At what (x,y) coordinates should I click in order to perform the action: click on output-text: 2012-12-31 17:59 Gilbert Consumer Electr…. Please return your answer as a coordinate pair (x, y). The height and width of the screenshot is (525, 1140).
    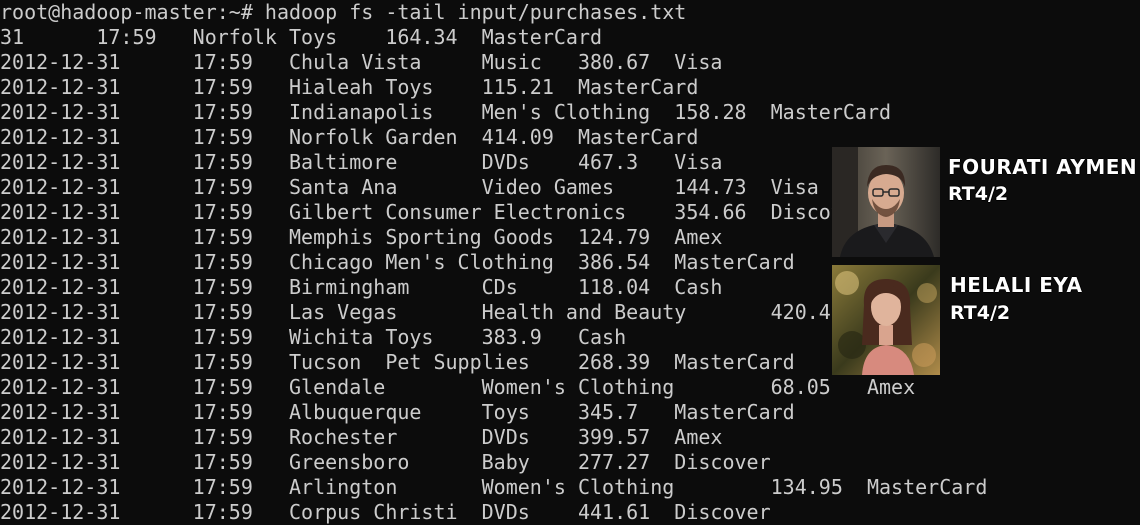
    Looking at the image, I should click on (433, 212).